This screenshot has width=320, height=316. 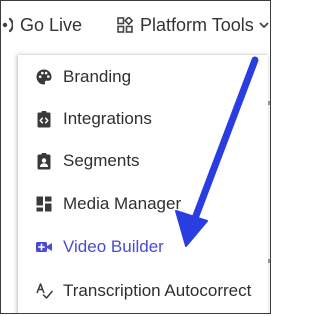 What do you see at coordinates (107, 118) in the screenshot?
I see `menu-item-label: Integrations` at bounding box center [107, 118].